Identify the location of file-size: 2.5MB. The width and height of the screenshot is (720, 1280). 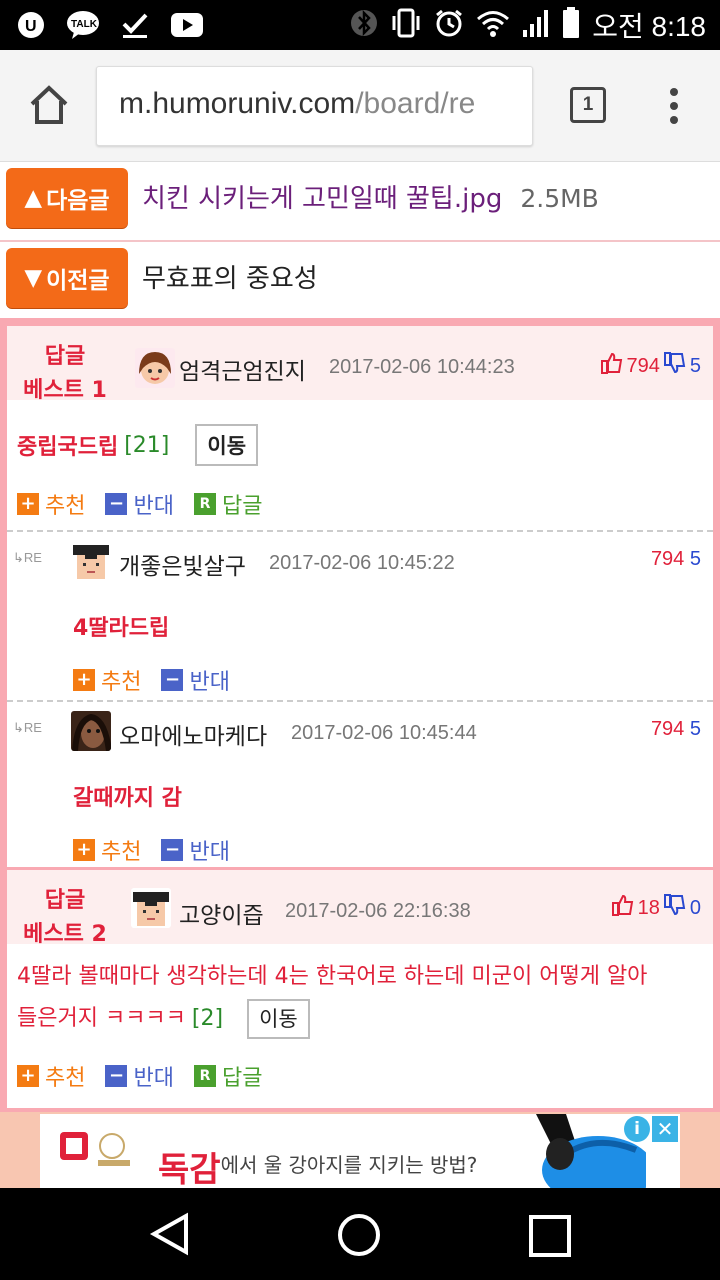
(559, 198).